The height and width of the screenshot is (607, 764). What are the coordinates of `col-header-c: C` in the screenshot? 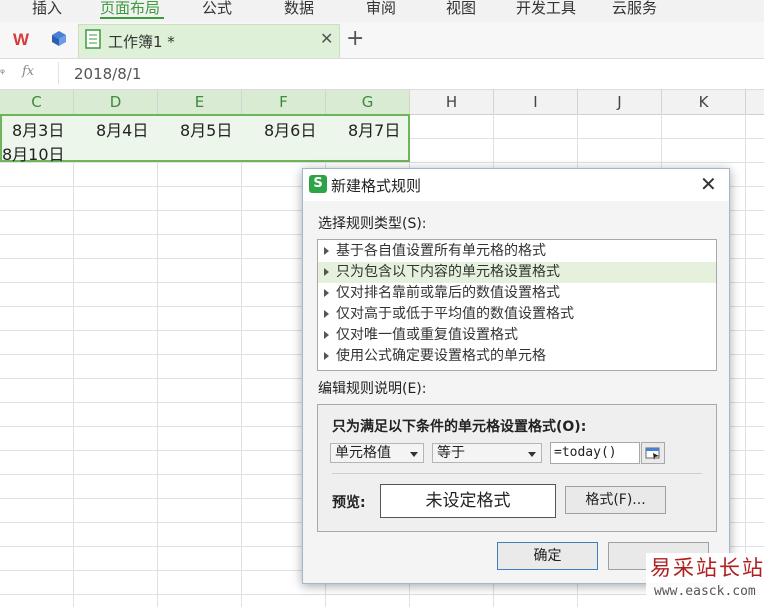 It's located at (37, 102).